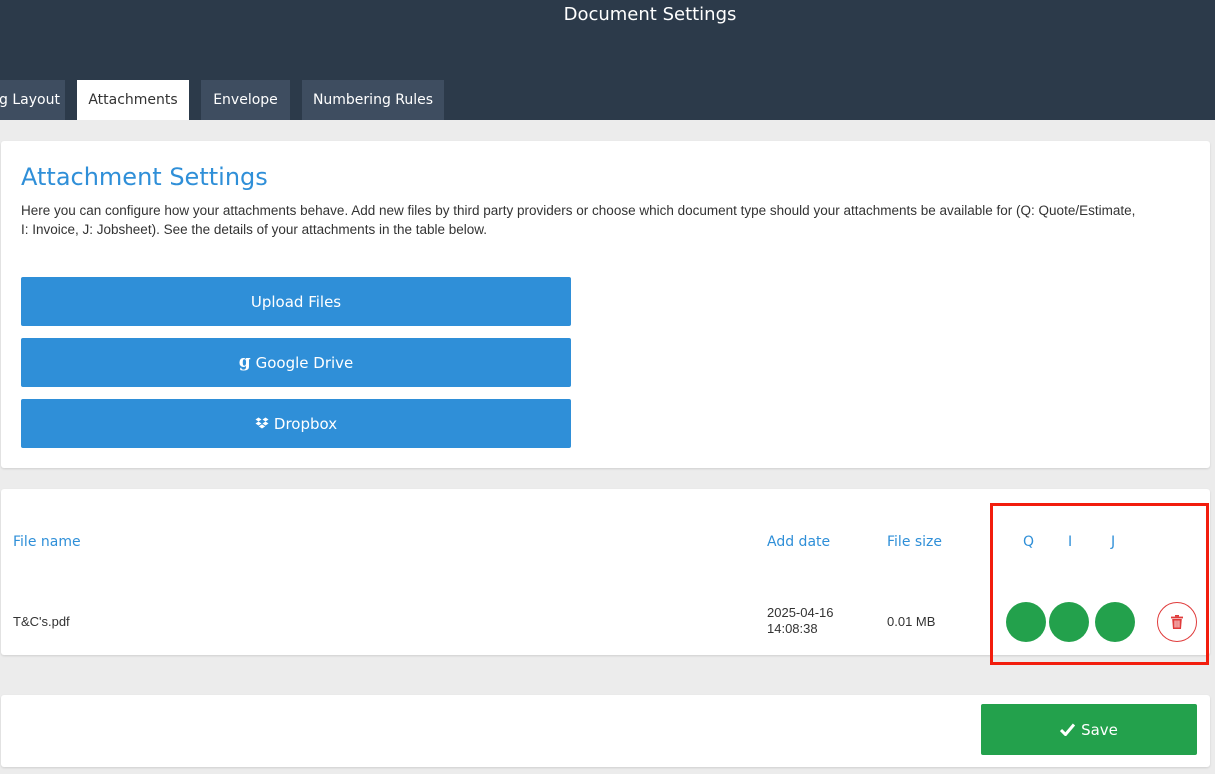 The width and height of the screenshot is (1215, 774). Describe the element at coordinates (1029, 542) in the screenshot. I see `column-header-q: Q` at that location.